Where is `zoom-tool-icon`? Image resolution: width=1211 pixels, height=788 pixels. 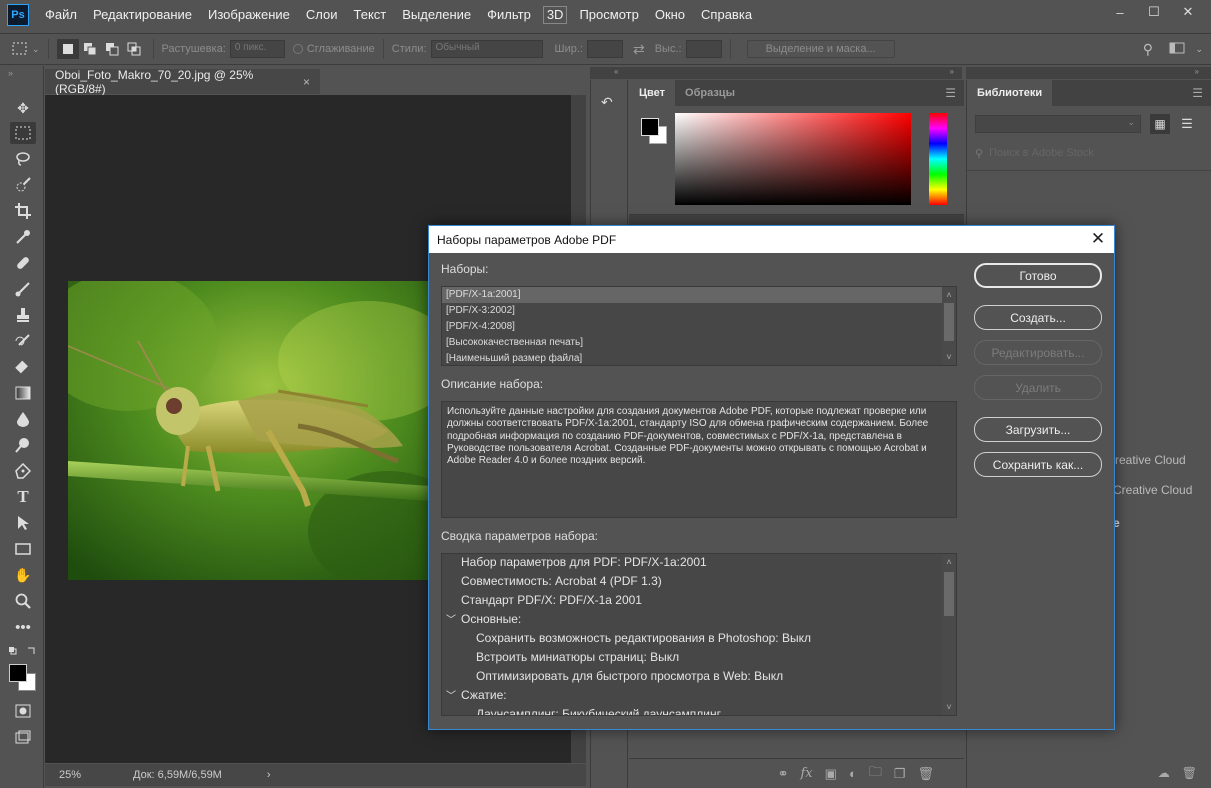 zoom-tool-icon is located at coordinates (23, 601).